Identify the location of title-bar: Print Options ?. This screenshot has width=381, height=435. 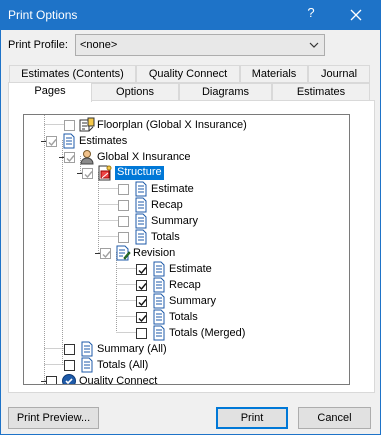
(190, 15).